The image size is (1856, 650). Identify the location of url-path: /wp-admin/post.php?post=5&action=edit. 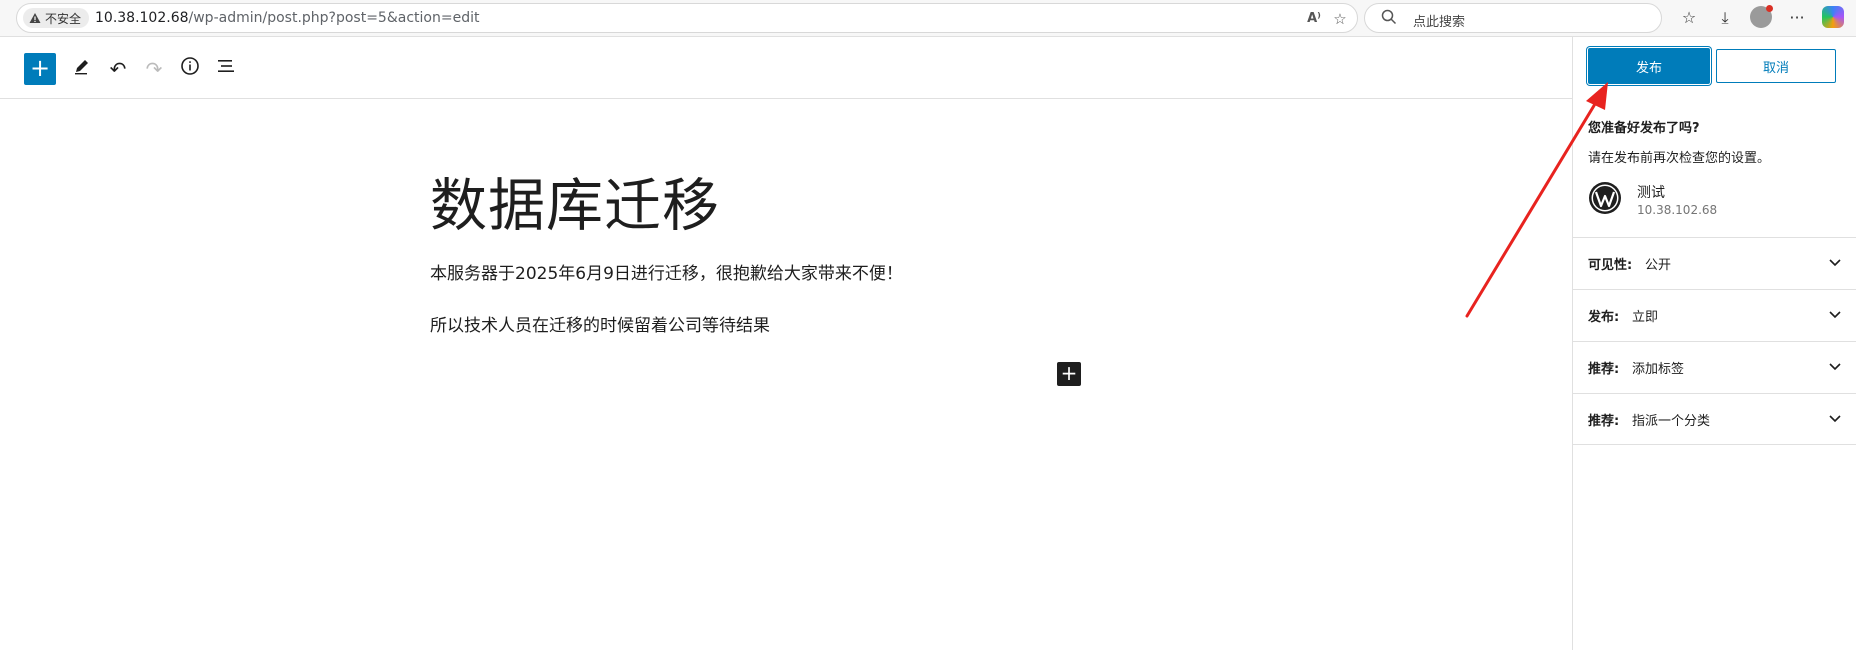
(334, 18).